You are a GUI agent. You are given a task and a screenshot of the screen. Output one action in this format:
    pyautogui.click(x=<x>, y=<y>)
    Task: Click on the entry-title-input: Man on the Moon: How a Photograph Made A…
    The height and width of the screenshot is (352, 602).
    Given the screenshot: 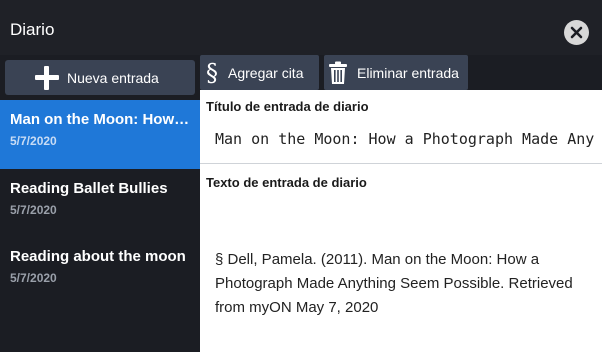 What is the action you would take?
    pyautogui.click(x=405, y=139)
    